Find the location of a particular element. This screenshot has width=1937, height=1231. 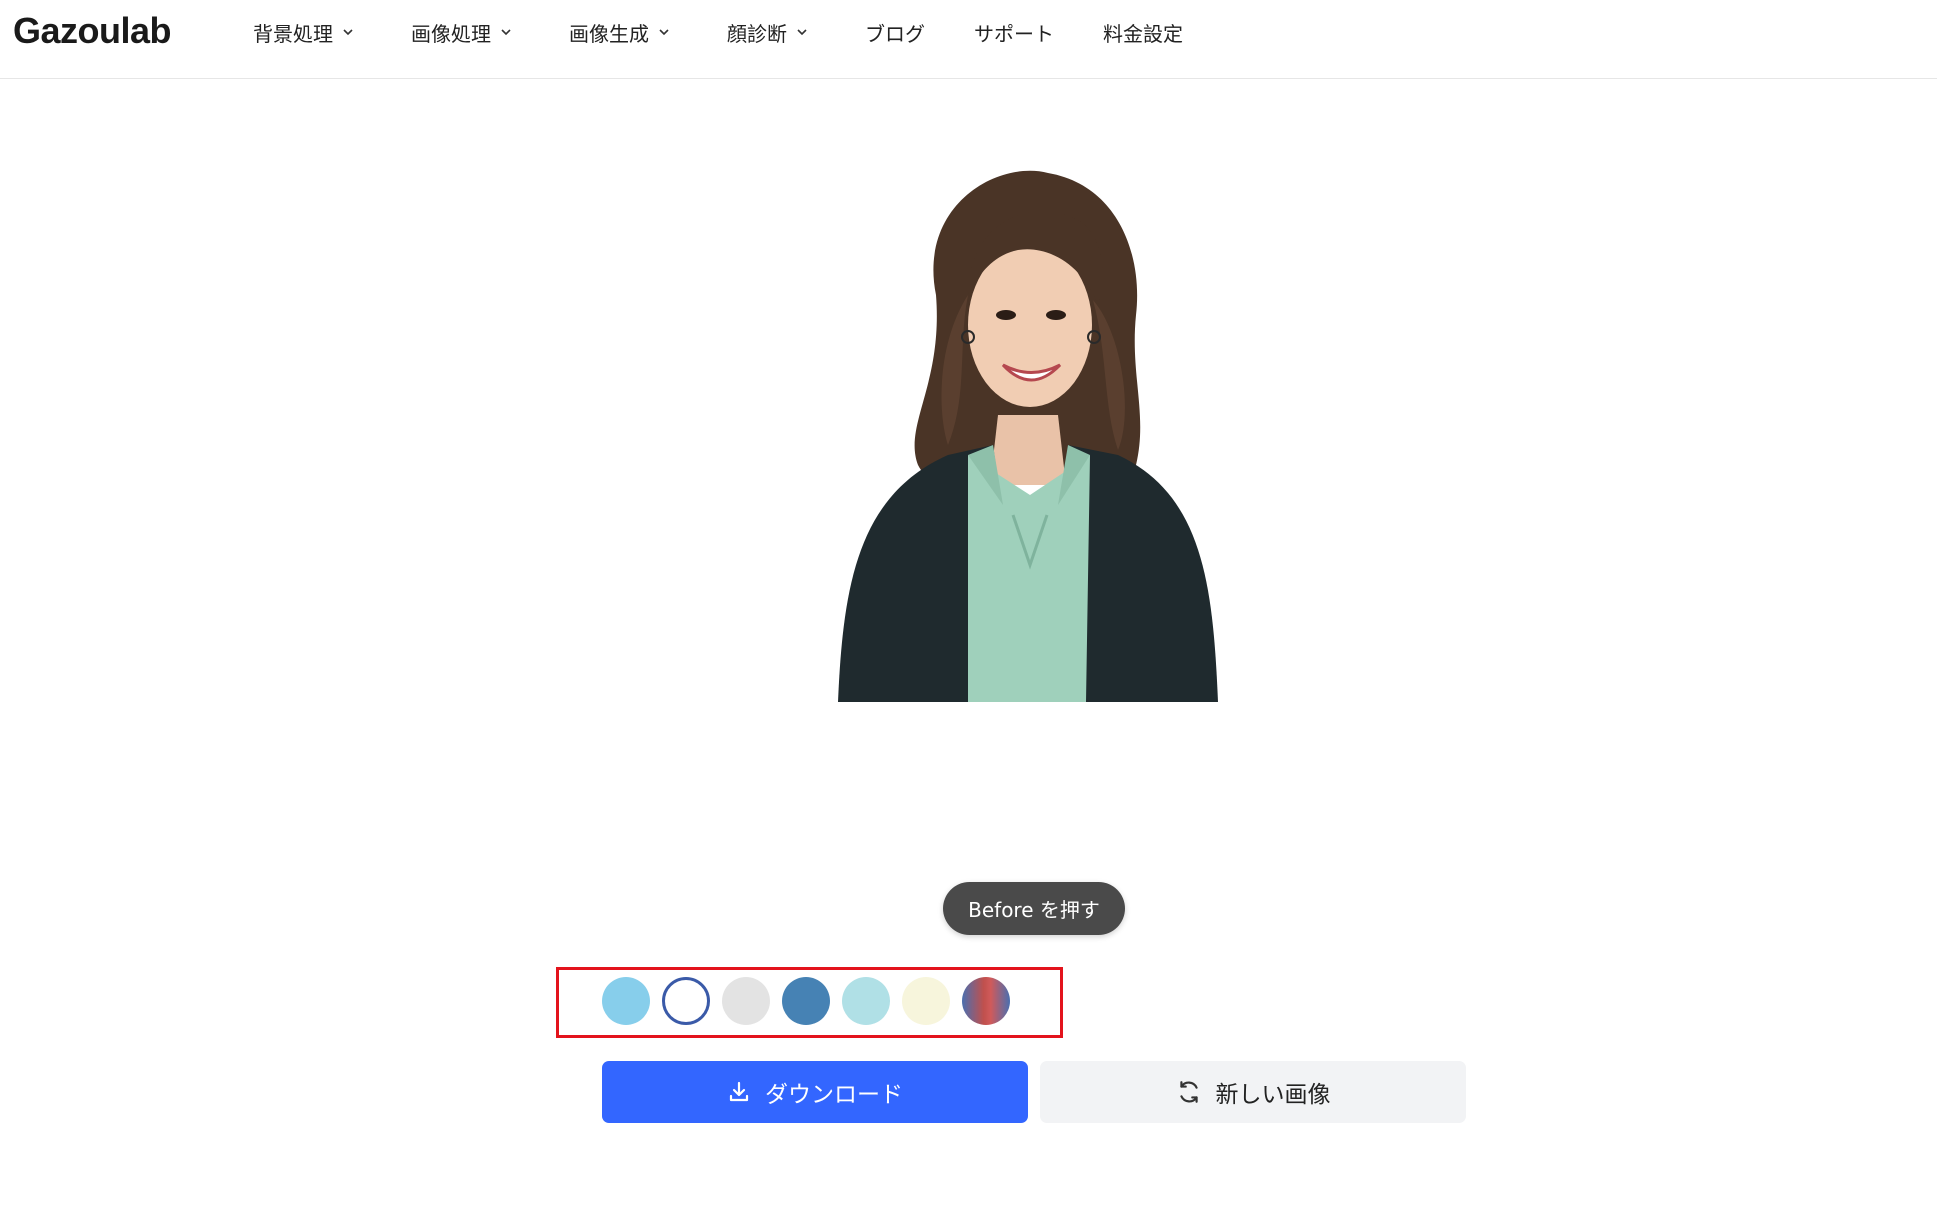

nav-item-image-generation: 画像生成 is located at coordinates (619, 32).